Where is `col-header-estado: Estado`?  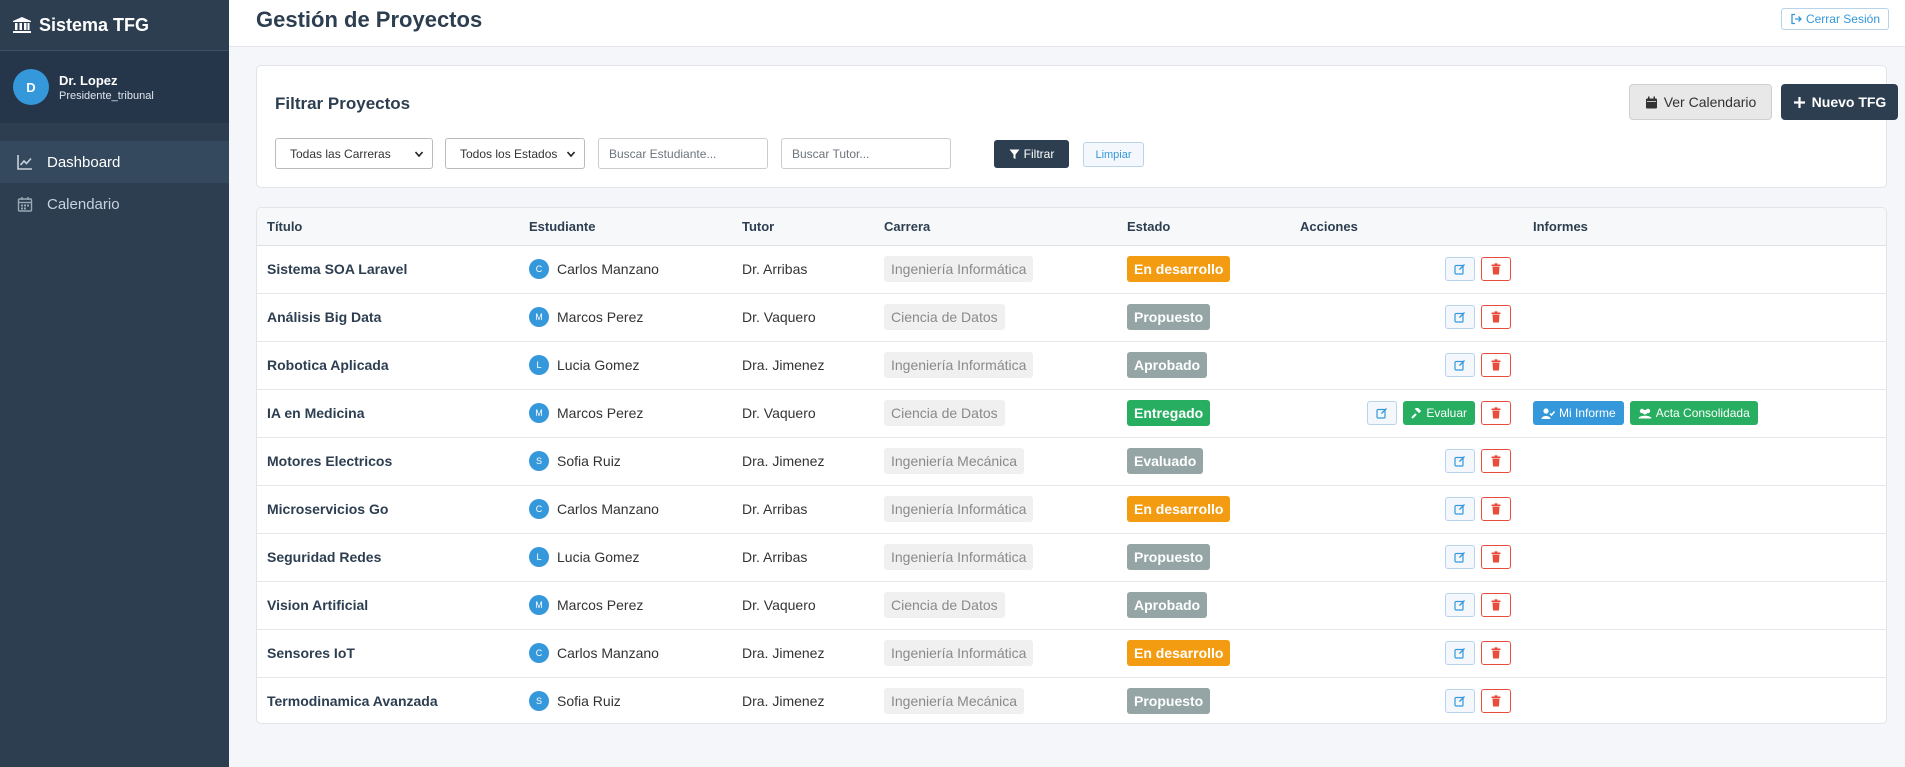 col-header-estado: Estado is located at coordinates (1203, 227).